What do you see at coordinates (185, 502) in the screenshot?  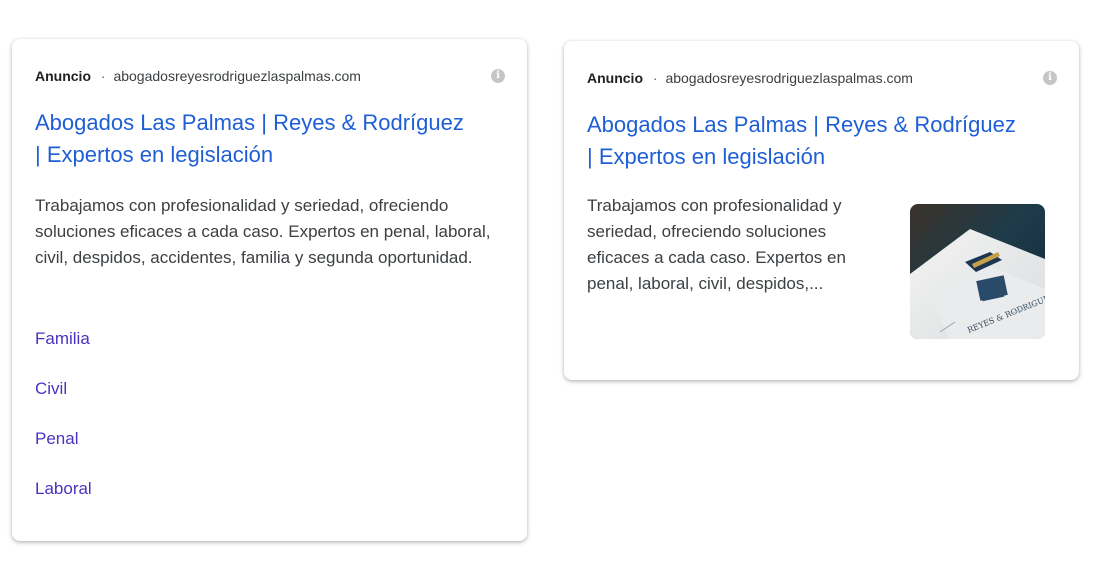 I see `sitelink-laboral: Laboral` at bounding box center [185, 502].